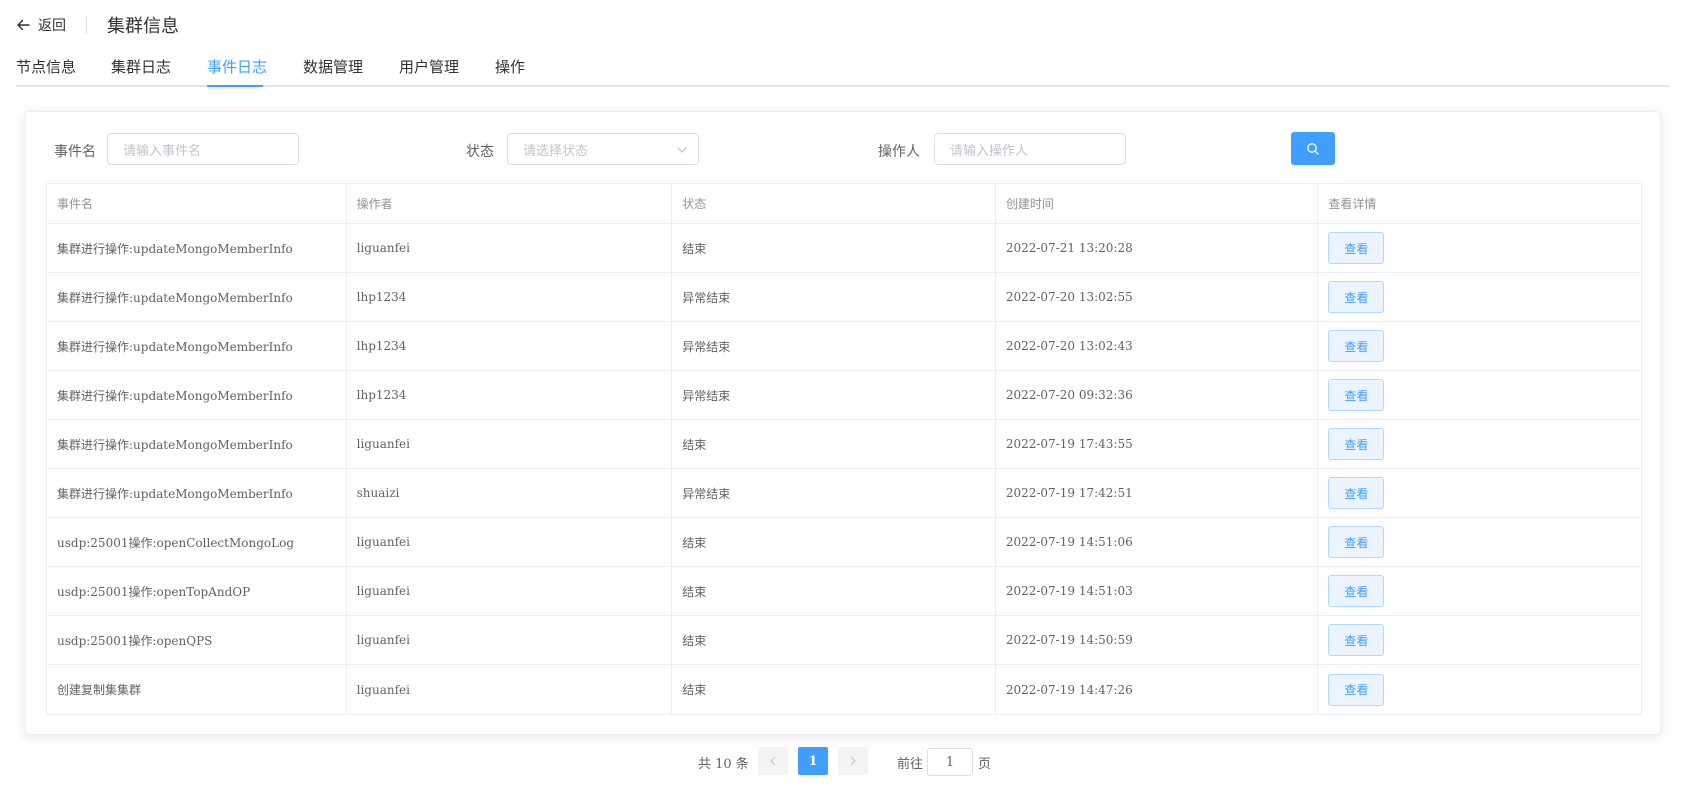 The width and height of the screenshot is (1685, 795). I want to click on tab-user-management: 用户管理, so click(429, 71).